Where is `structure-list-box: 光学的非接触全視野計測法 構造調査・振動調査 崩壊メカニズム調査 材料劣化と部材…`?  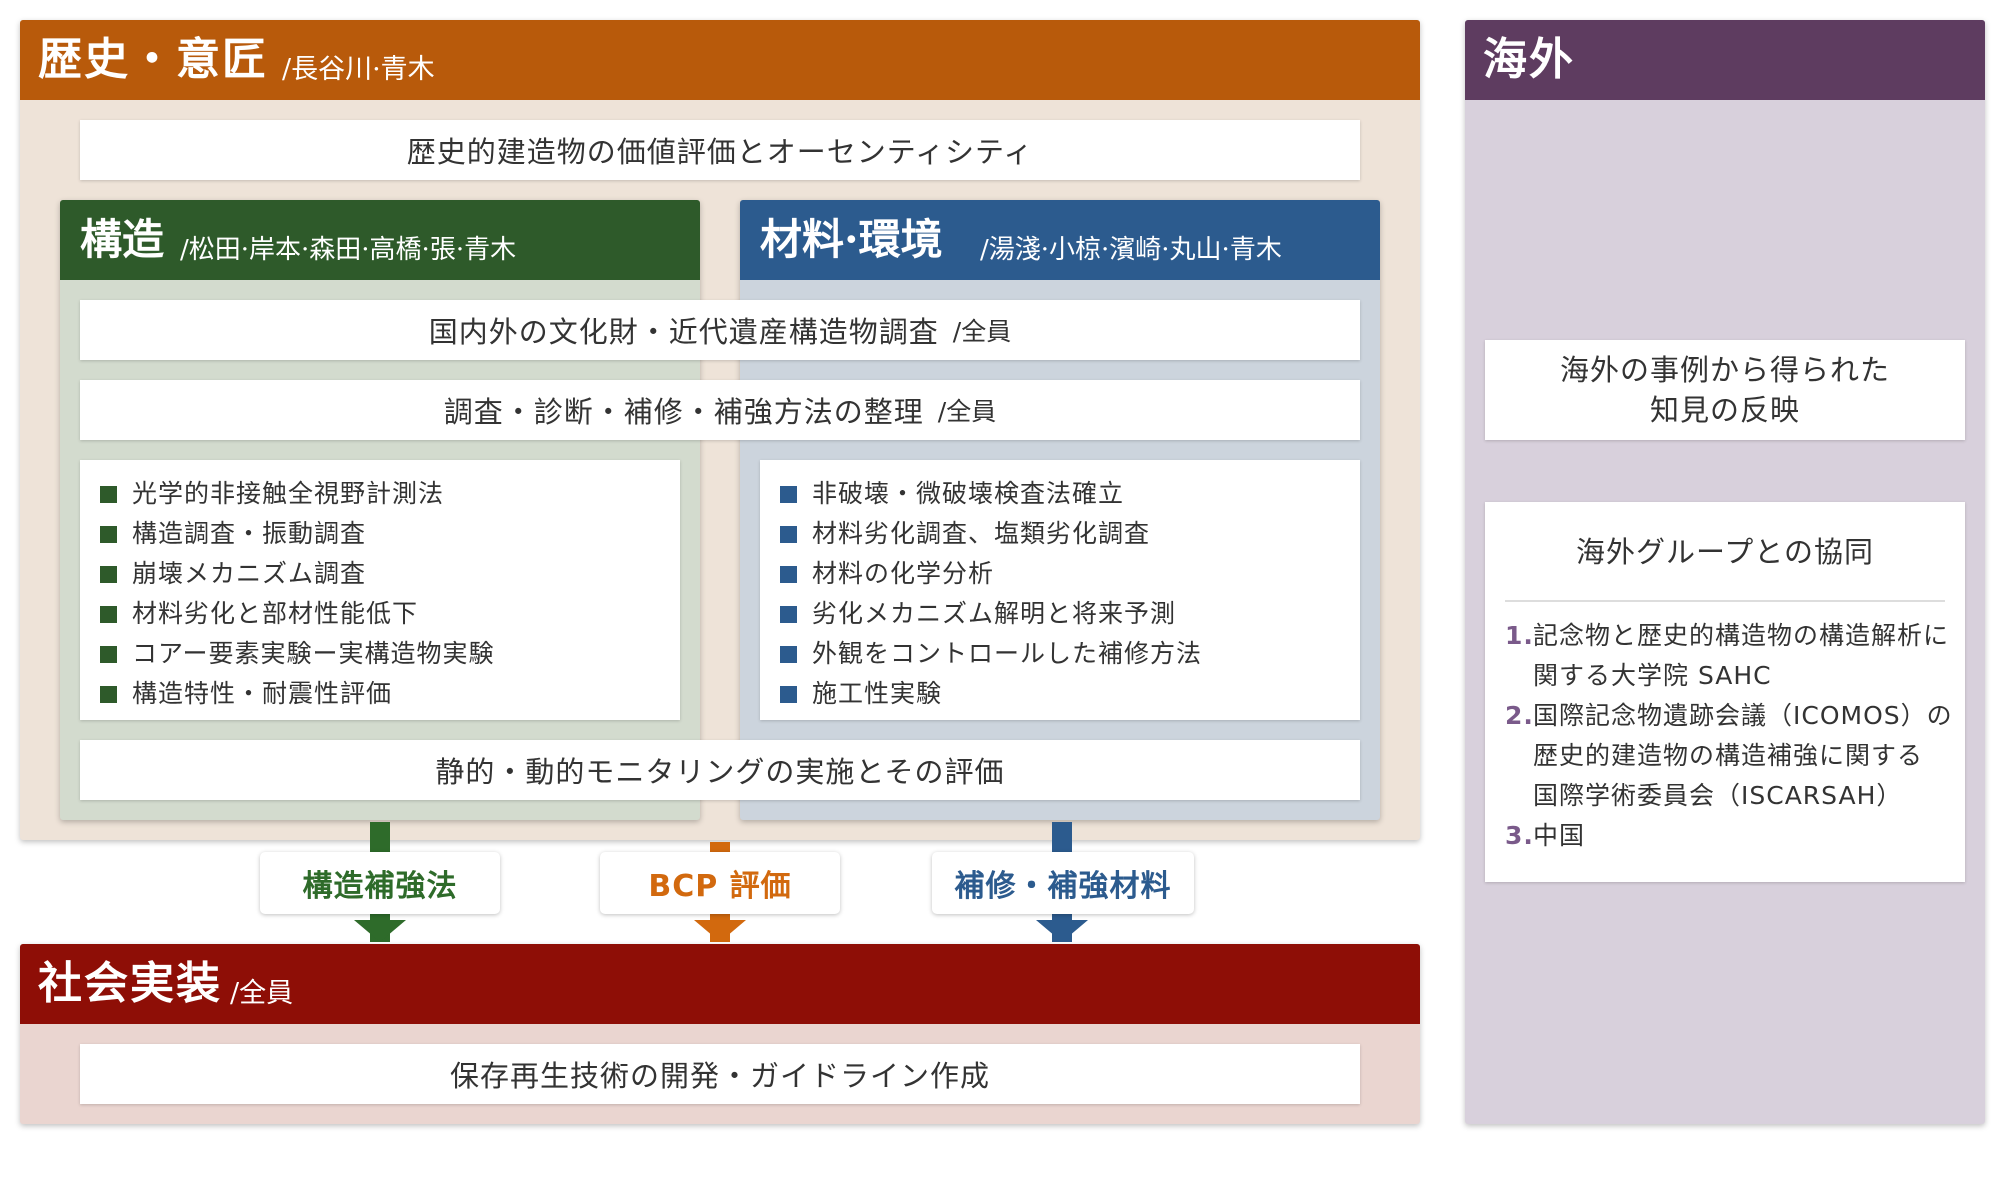 structure-list-box: 光学的非接触全視野計測法 構造調査・振動調査 崩壊メカニズム調査 材料劣化と部材… is located at coordinates (380, 590).